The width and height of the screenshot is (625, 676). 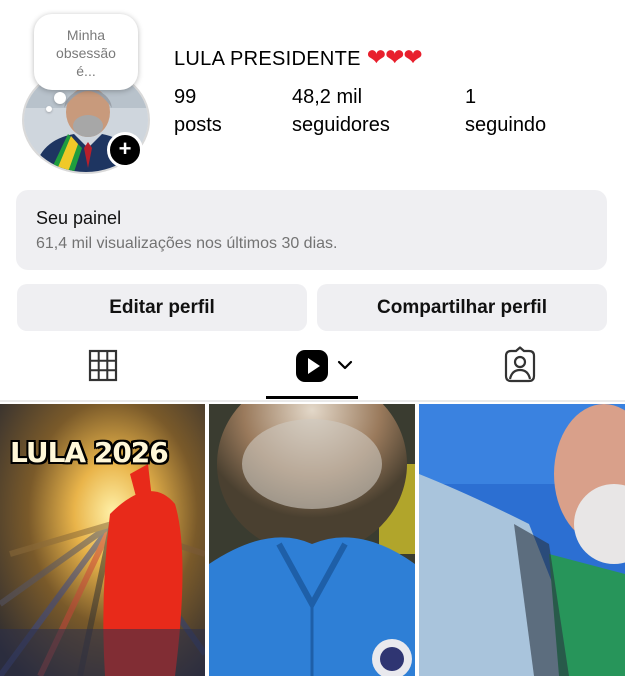 I want to click on profile-name: LULA PRESIDENTE ❤❤❤, so click(x=298, y=57).